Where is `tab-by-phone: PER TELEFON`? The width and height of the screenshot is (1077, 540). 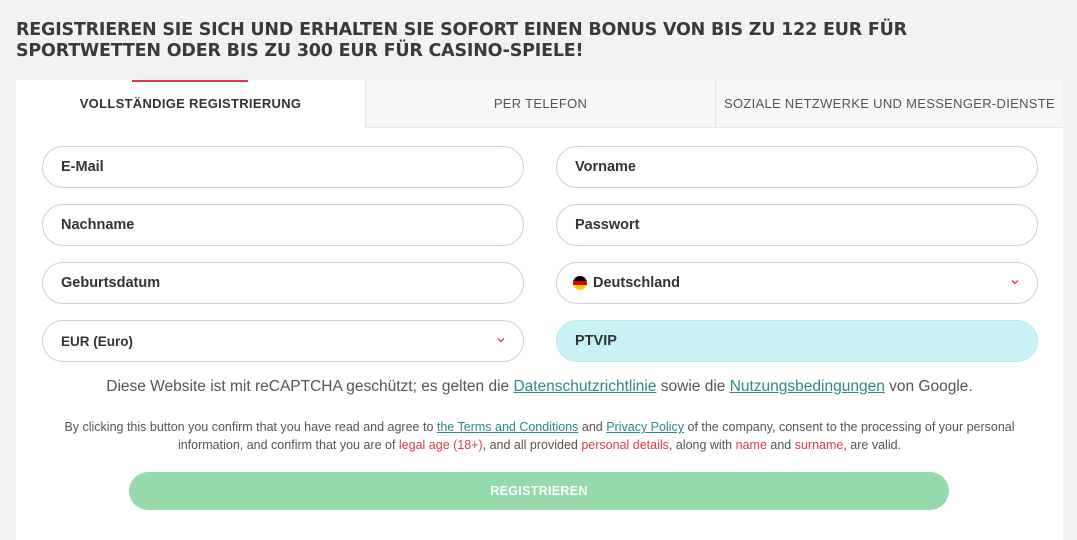 tab-by-phone: PER TELEFON is located at coordinates (540, 104).